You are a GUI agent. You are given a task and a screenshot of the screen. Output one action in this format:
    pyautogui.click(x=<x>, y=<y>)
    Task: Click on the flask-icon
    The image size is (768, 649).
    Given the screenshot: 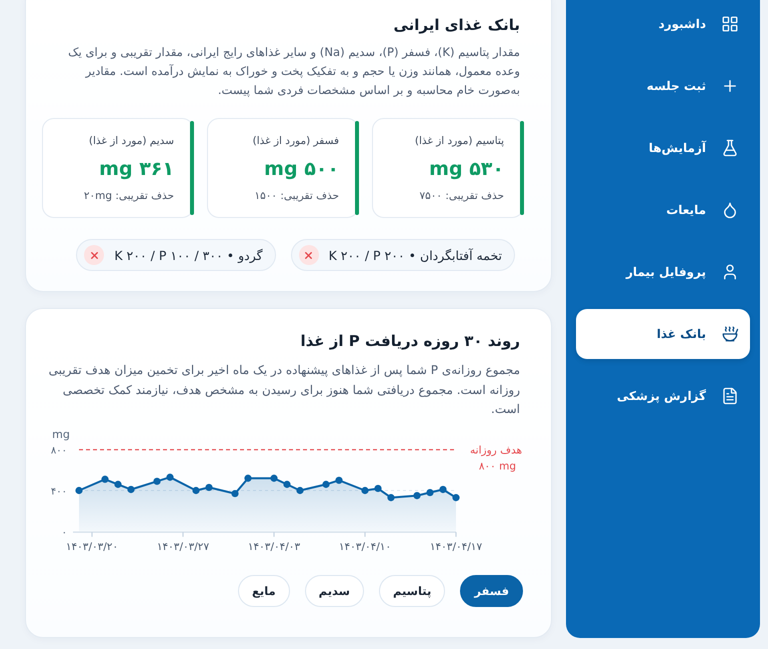 What is the action you would take?
    pyautogui.click(x=730, y=148)
    